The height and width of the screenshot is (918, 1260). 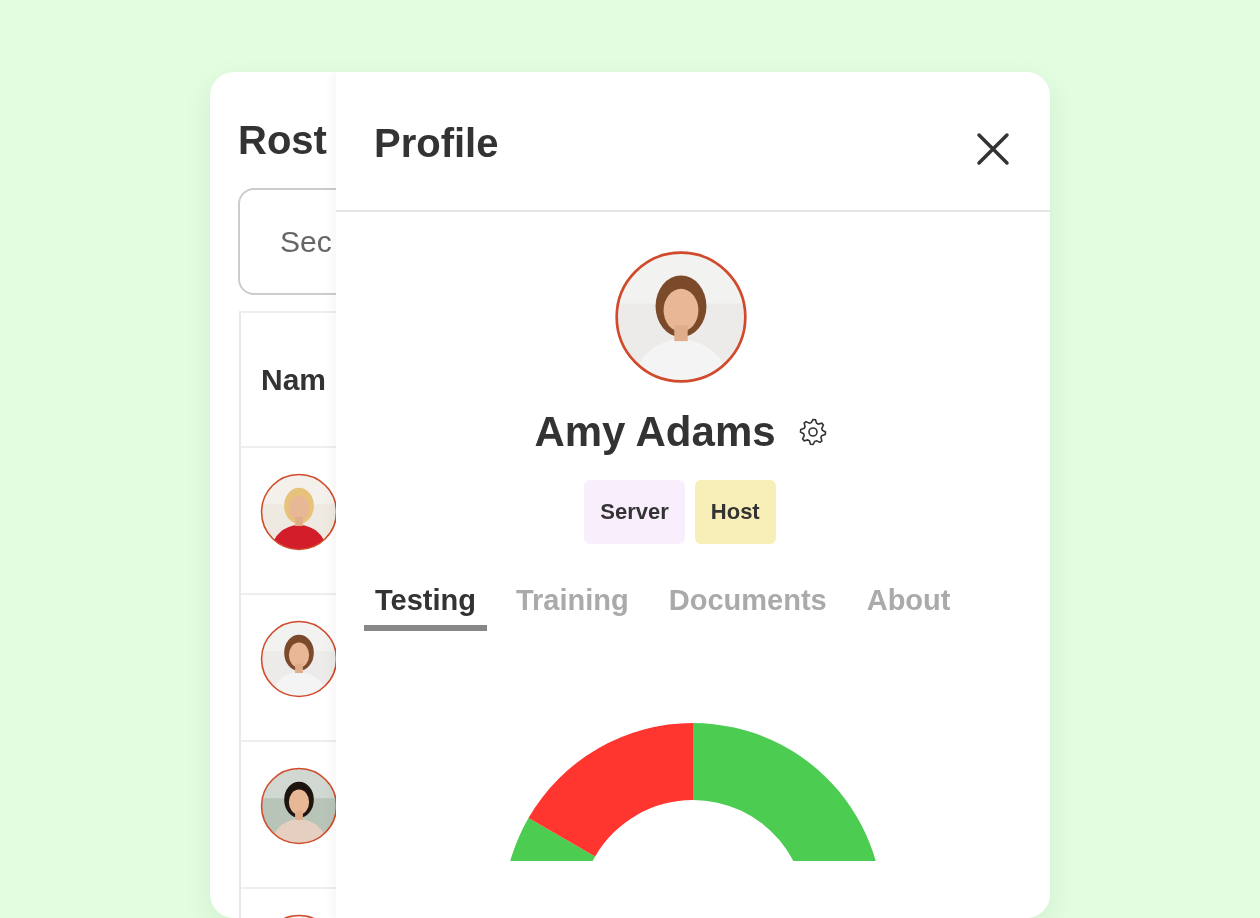 I want to click on tab: Training, so click(x=572, y=607).